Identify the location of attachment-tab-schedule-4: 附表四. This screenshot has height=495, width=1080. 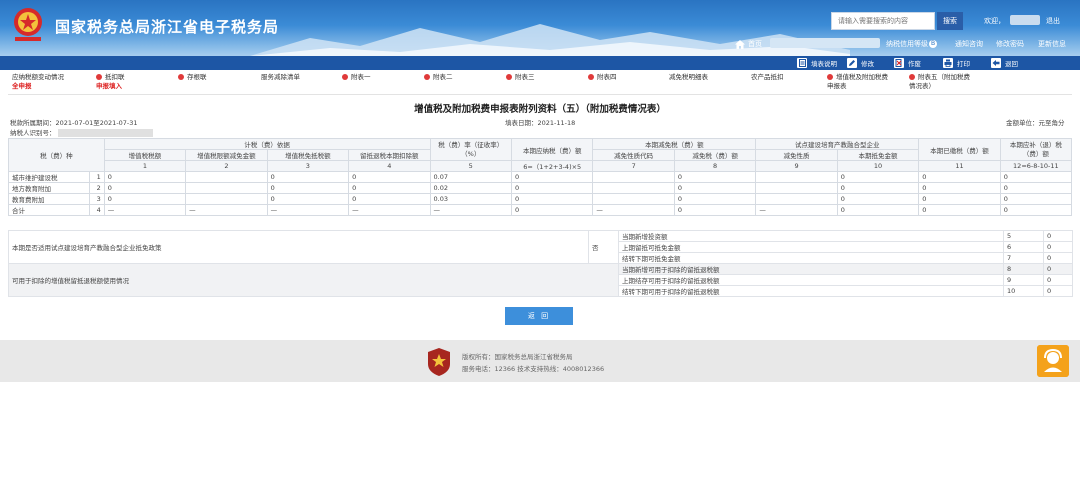
(602, 77).